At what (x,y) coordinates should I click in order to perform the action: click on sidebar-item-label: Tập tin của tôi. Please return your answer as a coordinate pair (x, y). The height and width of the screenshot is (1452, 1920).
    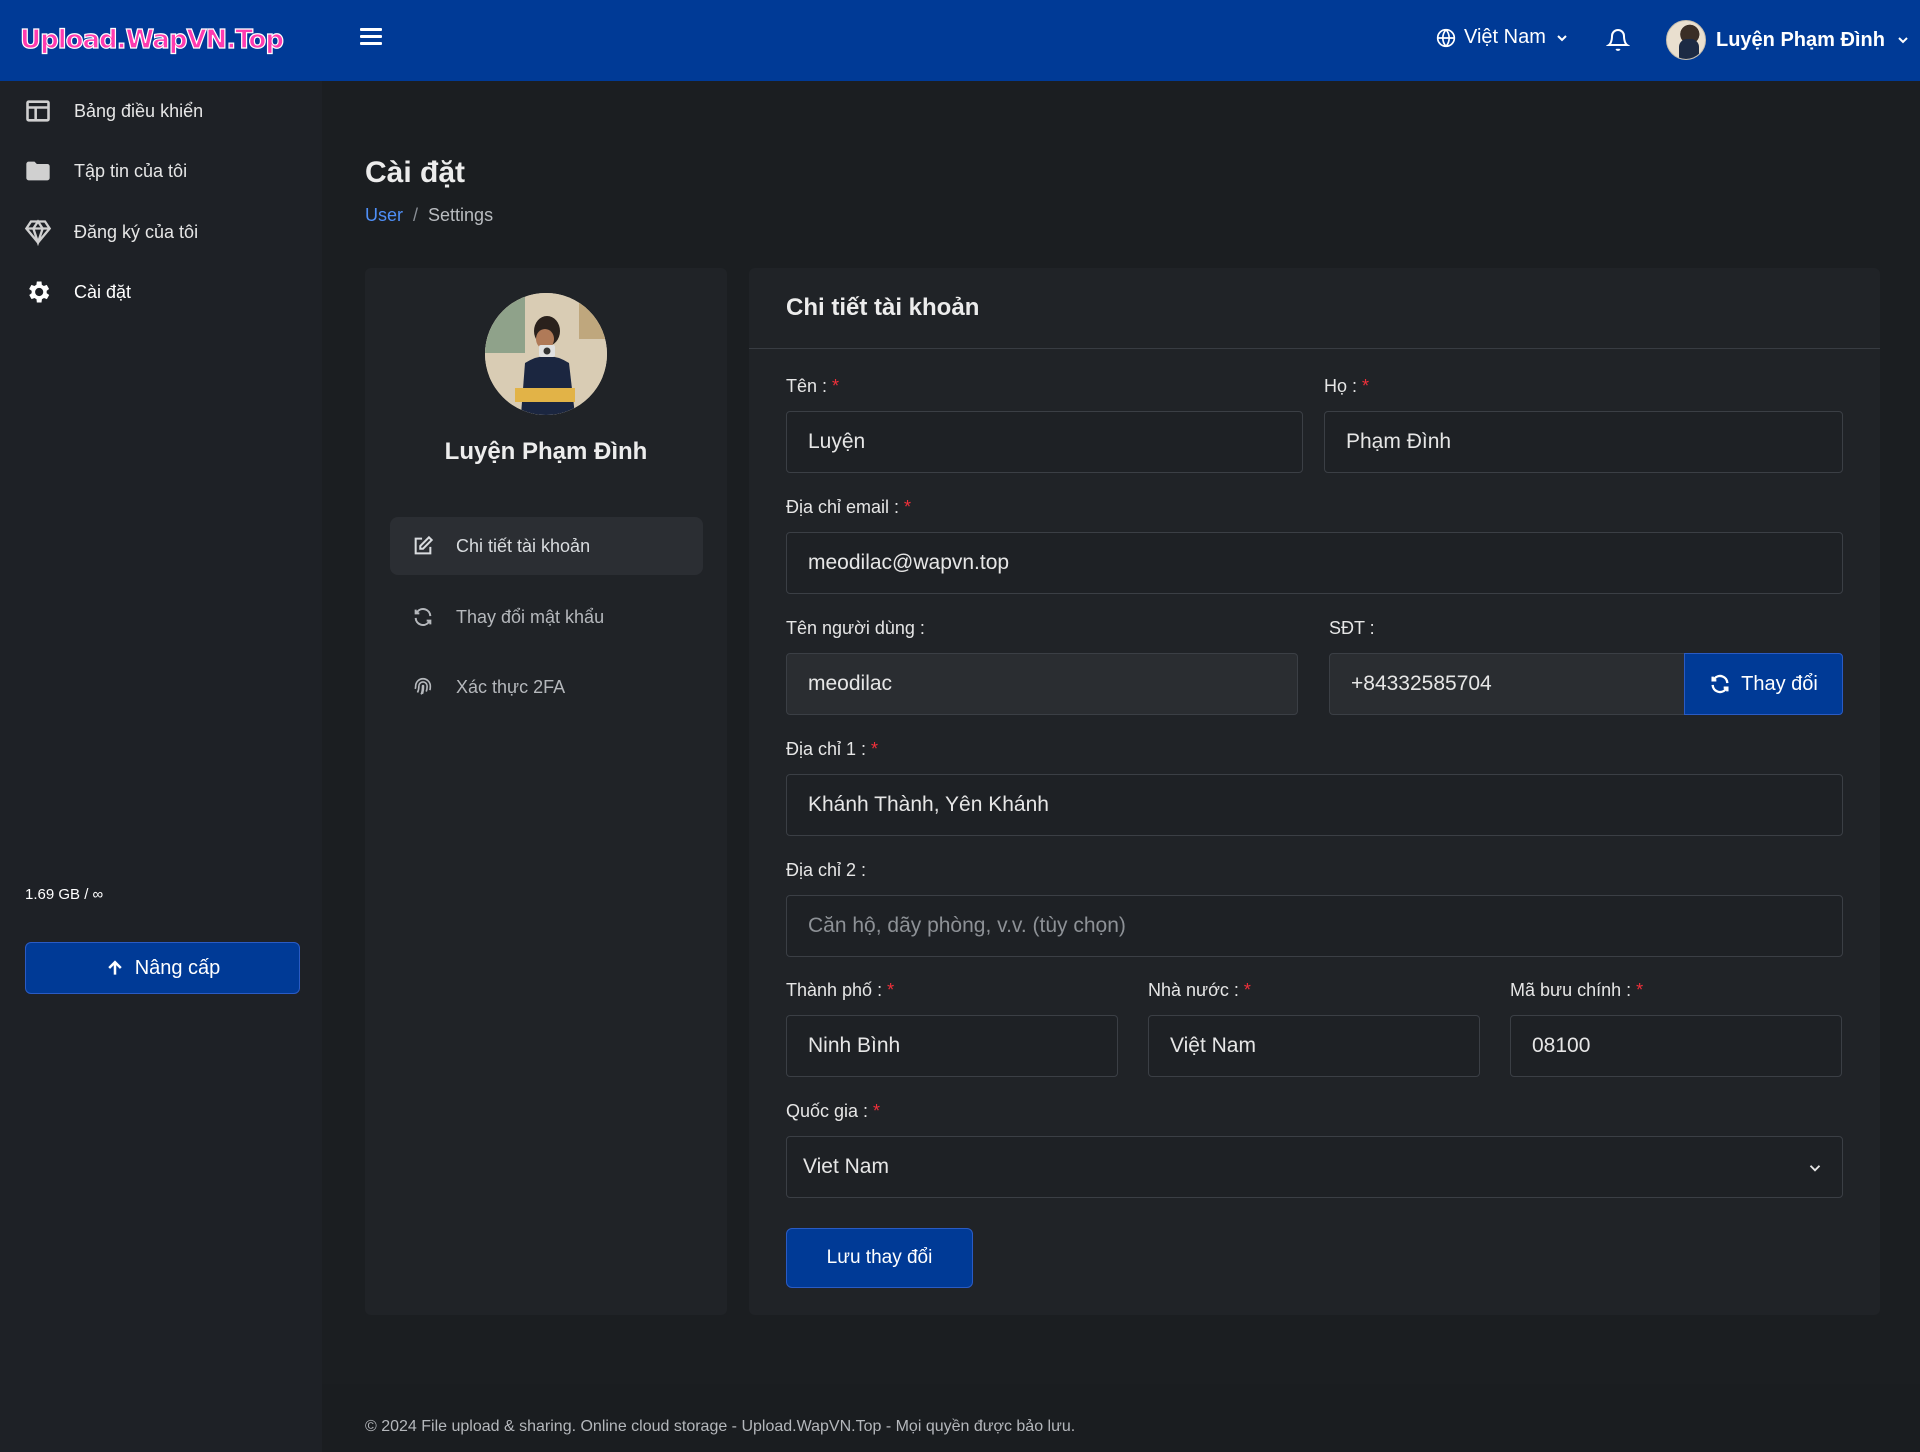
    Looking at the image, I should click on (131, 170).